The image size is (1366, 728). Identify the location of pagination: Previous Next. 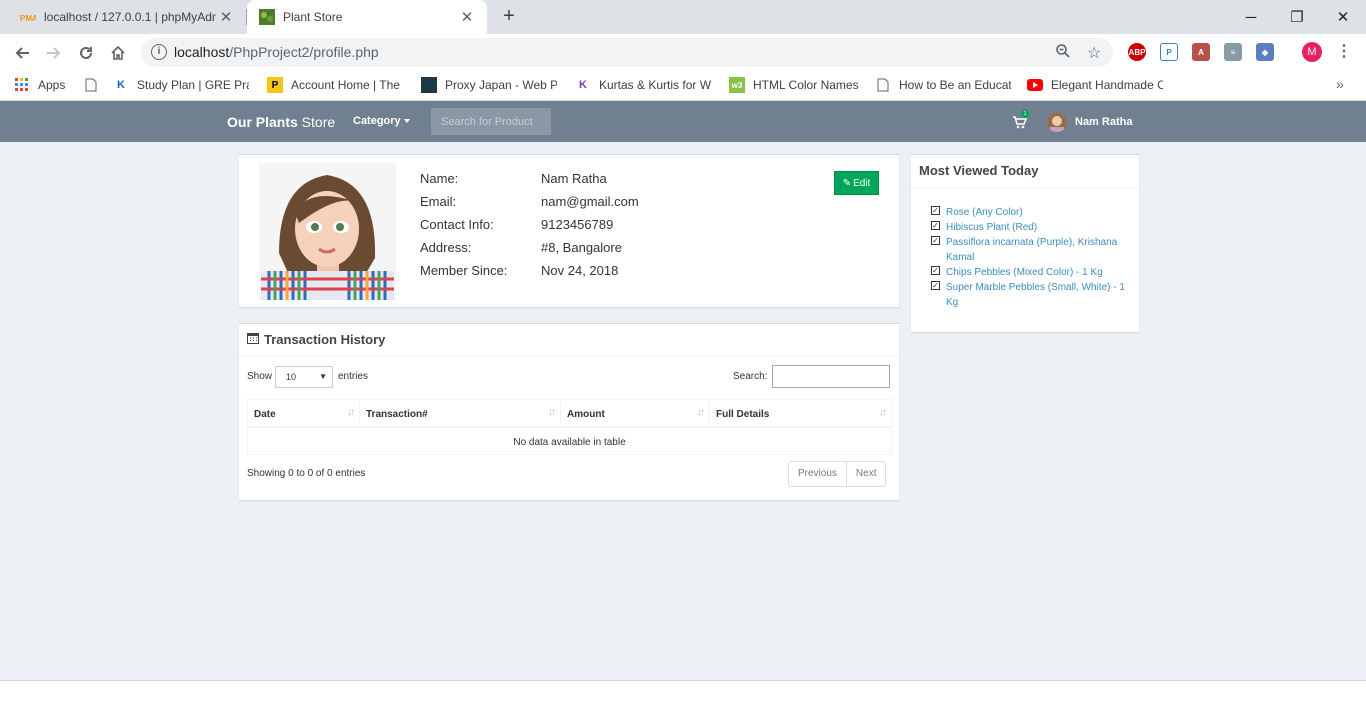
(837, 474).